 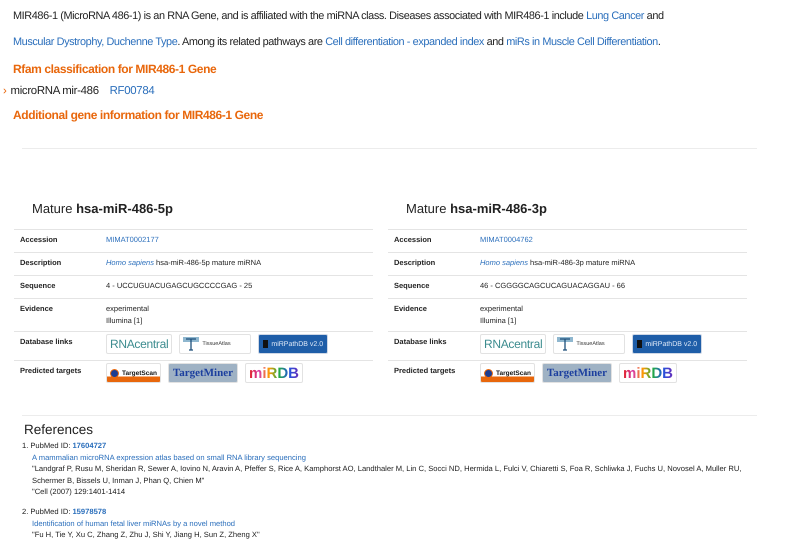 What do you see at coordinates (103, 209) in the screenshot?
I see `mature-title: Mature hsa-miR-486-5p` at bounding box center [103, 209].